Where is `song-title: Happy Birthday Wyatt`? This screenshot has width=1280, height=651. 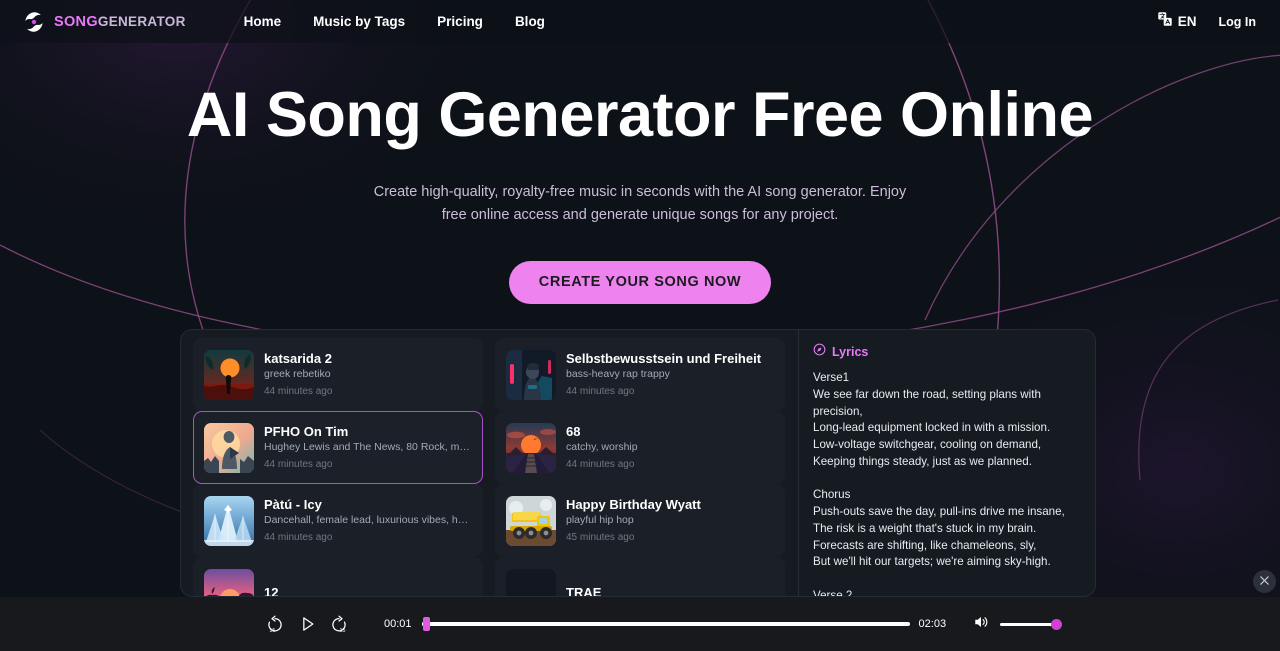
song-title: Happy Birthday Wyatt is located at coordinates (633, 504).